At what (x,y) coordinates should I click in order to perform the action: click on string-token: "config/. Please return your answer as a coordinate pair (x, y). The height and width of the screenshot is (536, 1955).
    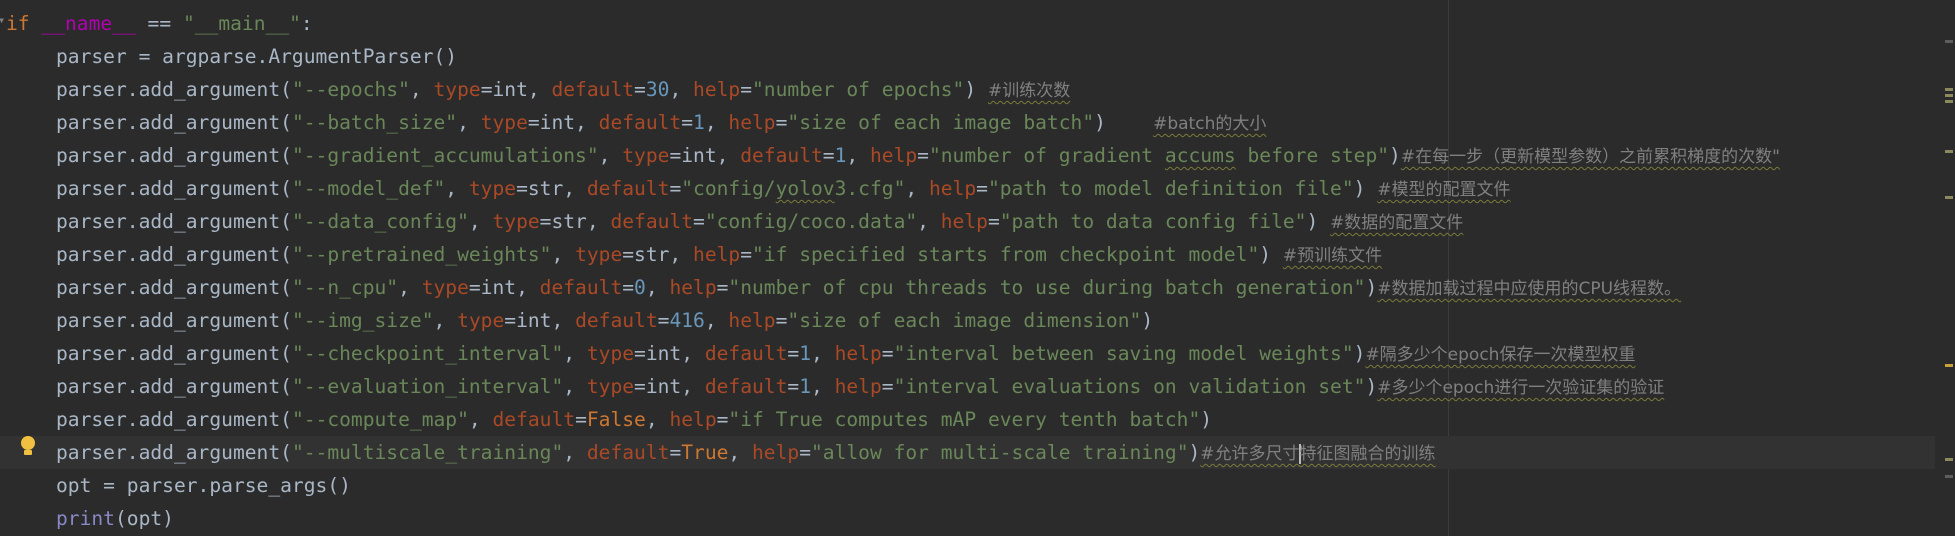
    Looking at the image, I should click on (728, 188).